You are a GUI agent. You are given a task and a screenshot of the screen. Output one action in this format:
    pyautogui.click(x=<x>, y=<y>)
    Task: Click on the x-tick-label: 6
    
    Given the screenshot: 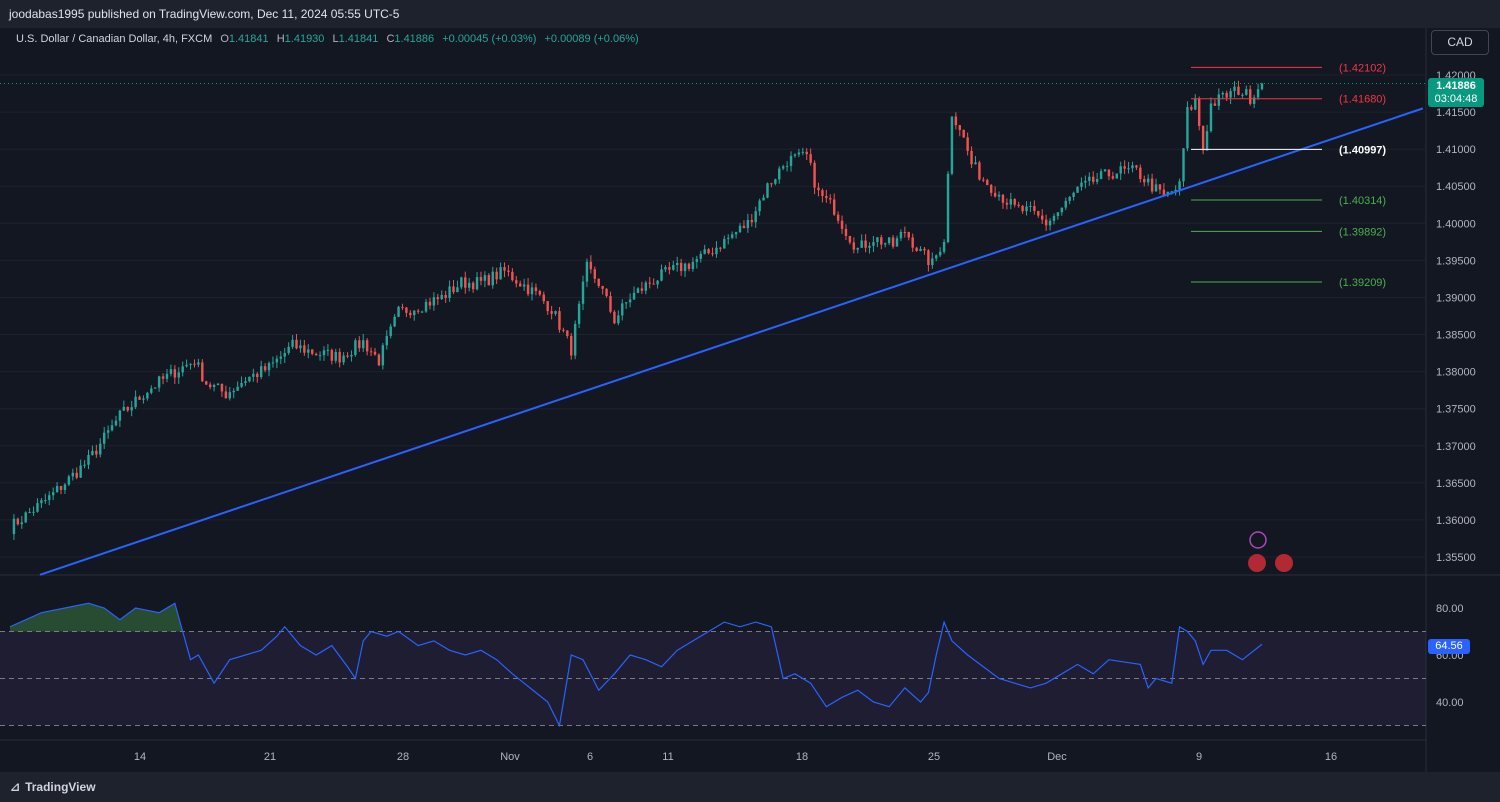 What is the action you would take?
    pyautogui.click(x=590, y=757)
    